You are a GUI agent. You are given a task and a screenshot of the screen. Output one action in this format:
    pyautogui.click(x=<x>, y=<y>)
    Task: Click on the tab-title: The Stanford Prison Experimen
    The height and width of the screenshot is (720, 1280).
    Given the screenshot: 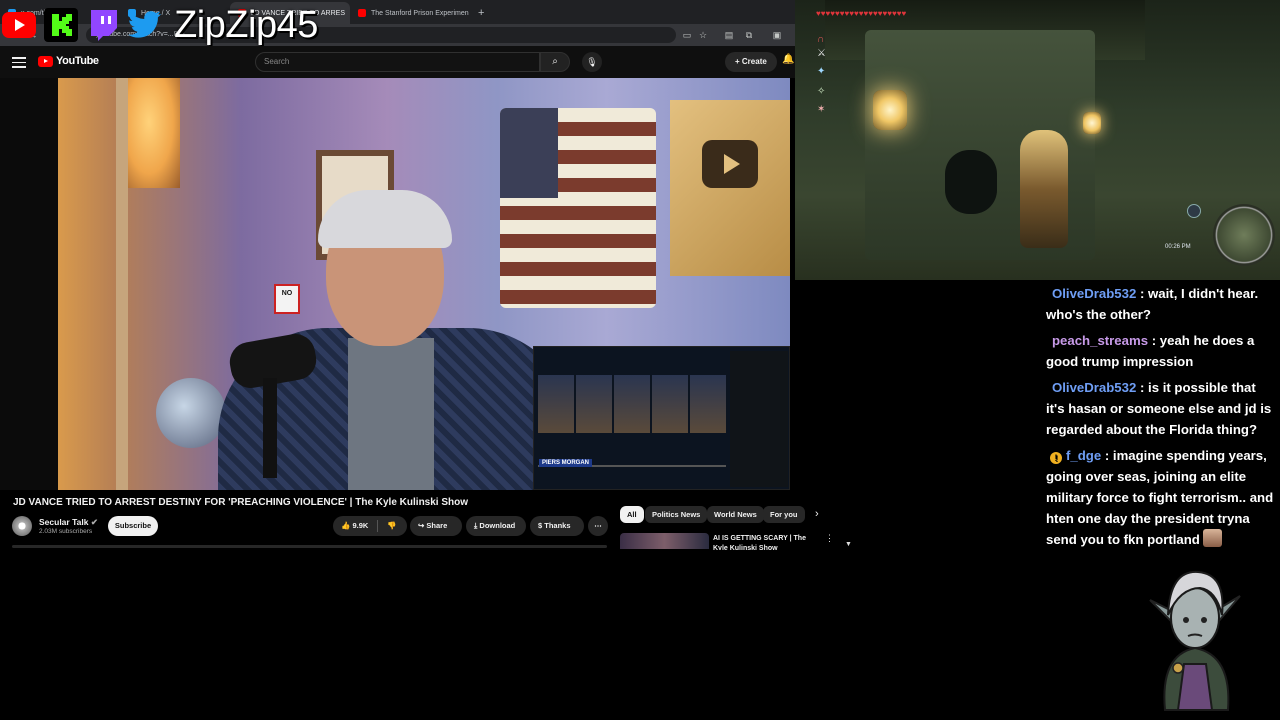 What is the action you would take?
    pyautogui.click(x=420, y=13)
    